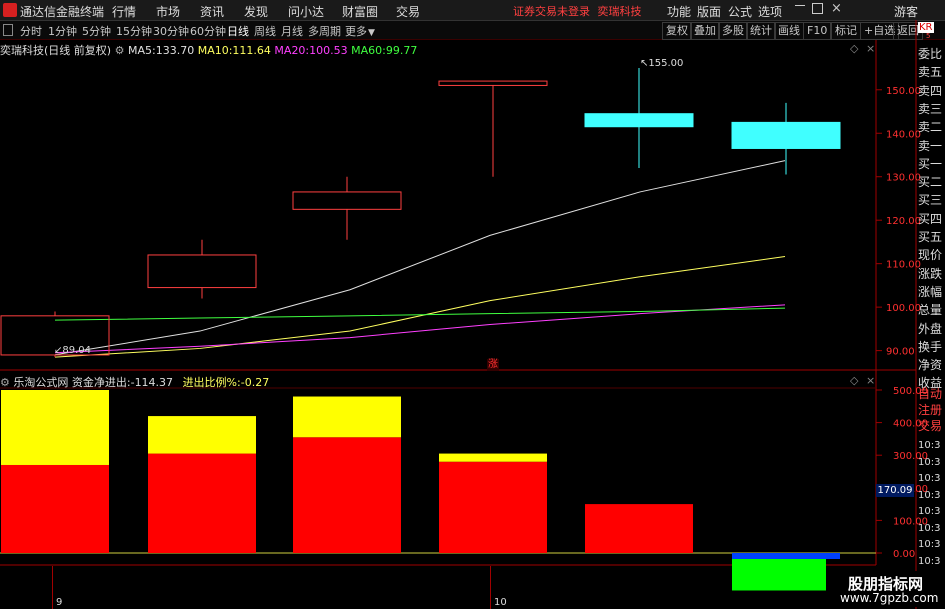 Image resolution: width=945 pixels, height=609 pixels. I want to click on quote-label-0: 委比, so click(930, 54).